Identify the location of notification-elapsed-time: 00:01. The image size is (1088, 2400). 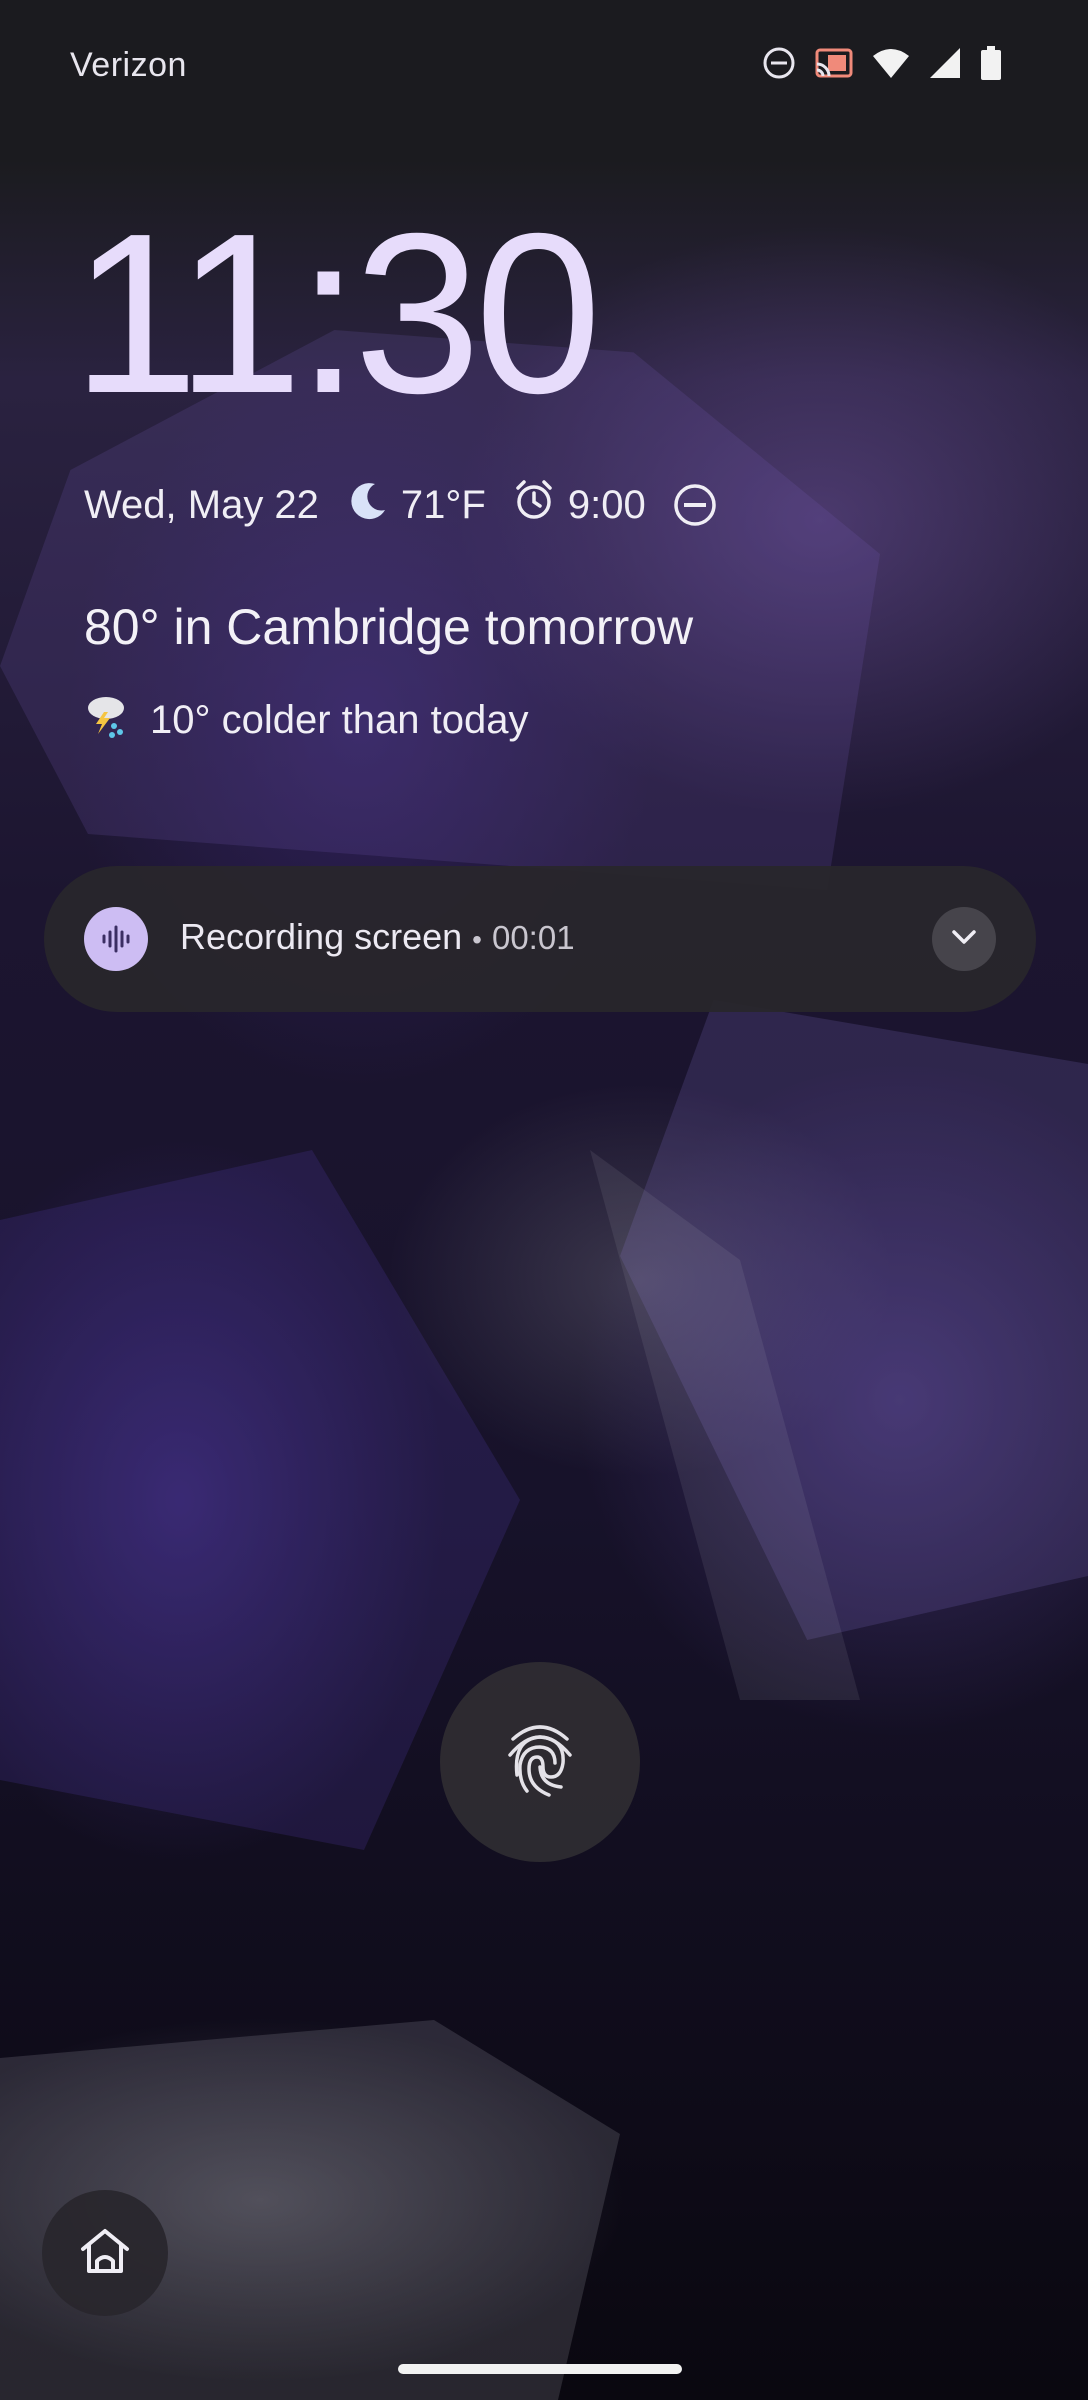
(533, 937).